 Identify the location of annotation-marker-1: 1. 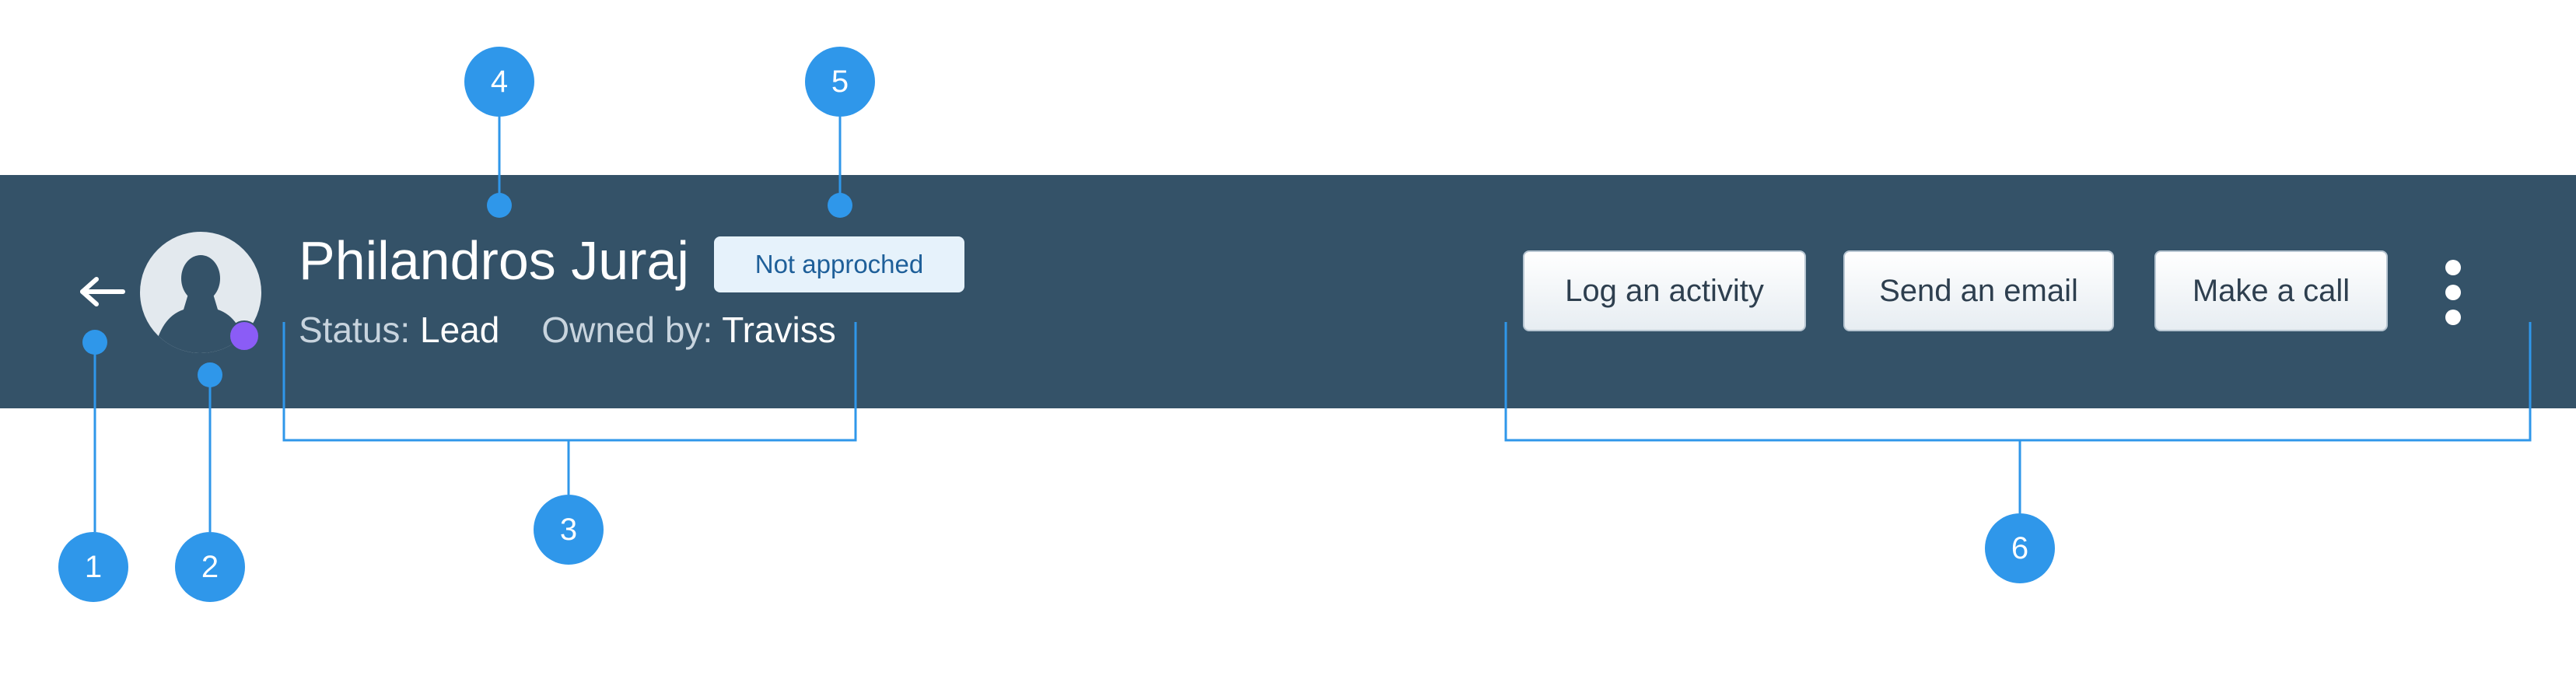
(93, 567).